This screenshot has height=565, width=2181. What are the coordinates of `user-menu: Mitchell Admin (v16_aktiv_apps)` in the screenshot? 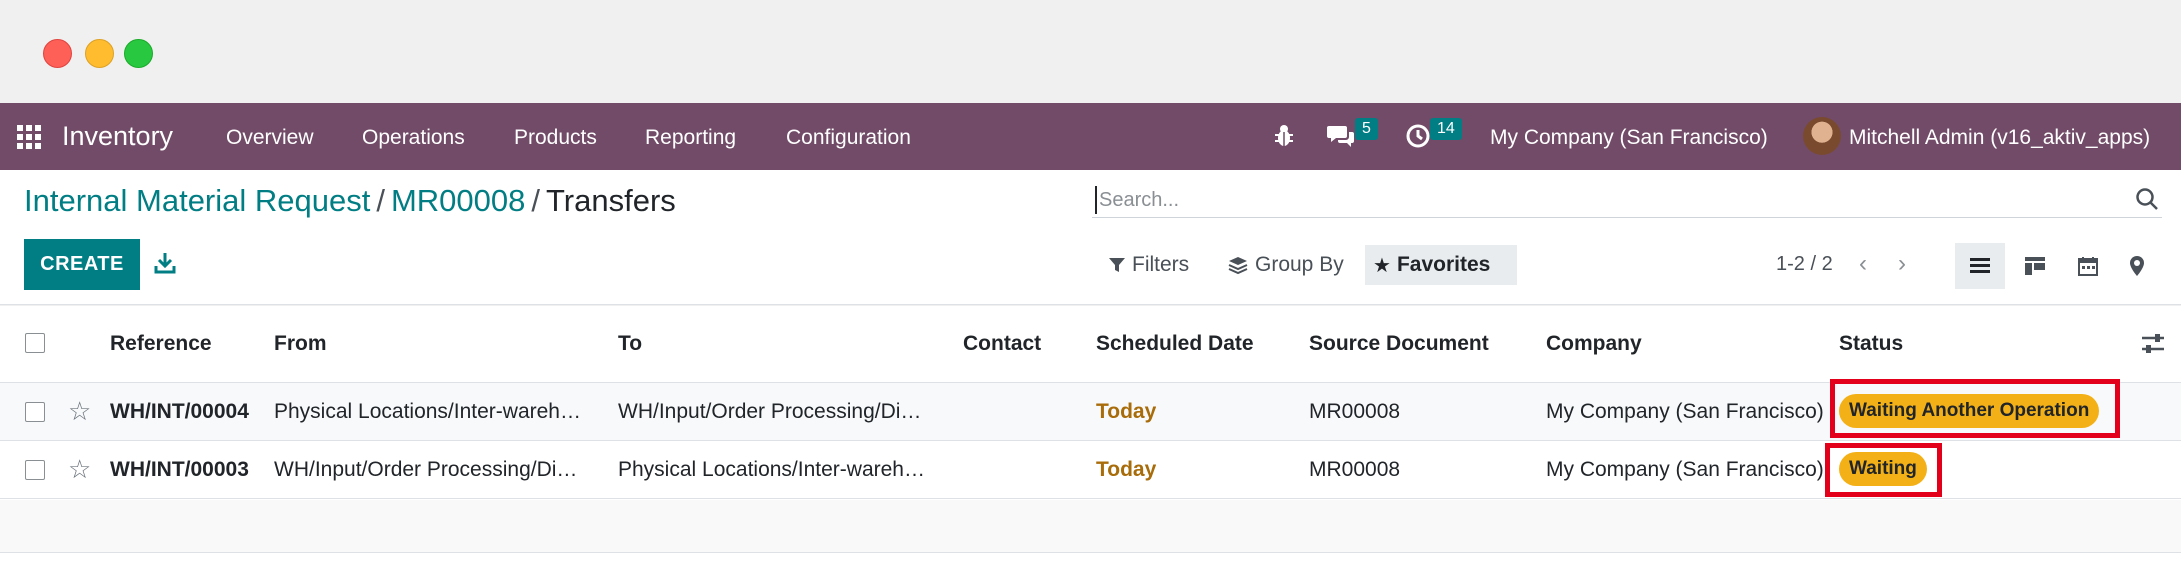 It's located at (1999, 138).